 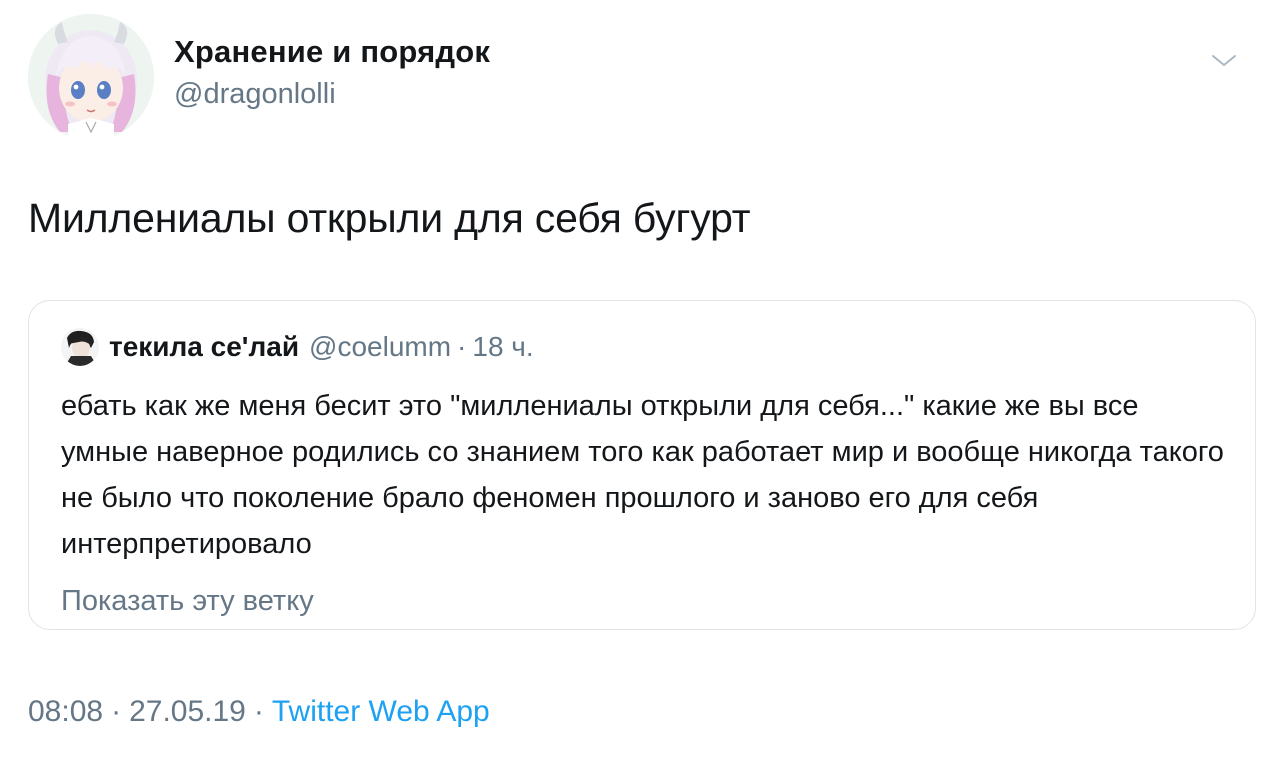 I want to click on tweet-meta: 08:08 · 27.05.19 · Twitter Web App, so click(x=259, y=712).